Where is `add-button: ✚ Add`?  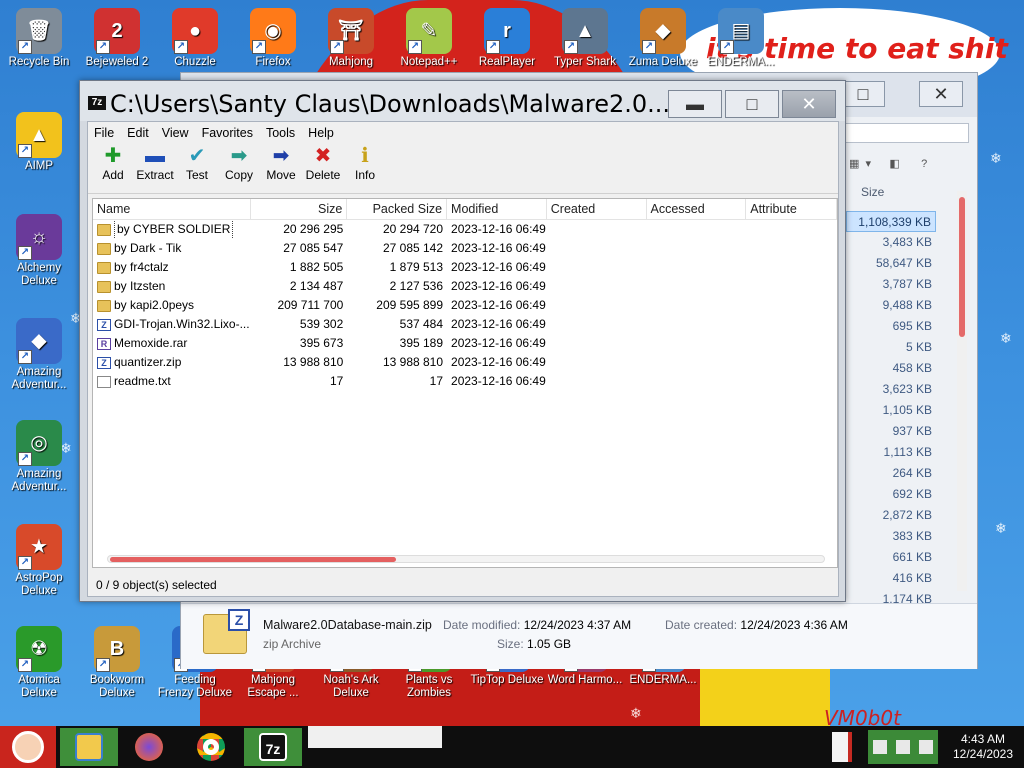 add-button: ✚ Add is located at coordinates (113, 168).